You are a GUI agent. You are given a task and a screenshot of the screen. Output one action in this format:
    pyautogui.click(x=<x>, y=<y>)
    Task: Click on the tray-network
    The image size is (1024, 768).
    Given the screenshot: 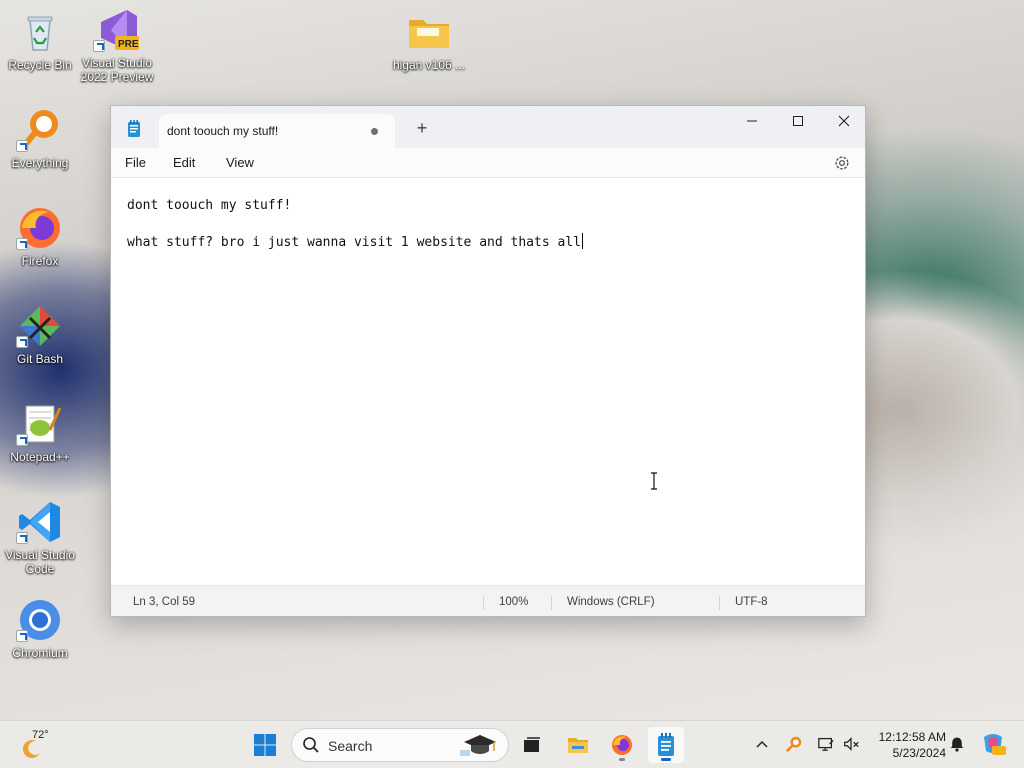 What is the action you would take?
    pyautogui.click(x=826, y=744)
    